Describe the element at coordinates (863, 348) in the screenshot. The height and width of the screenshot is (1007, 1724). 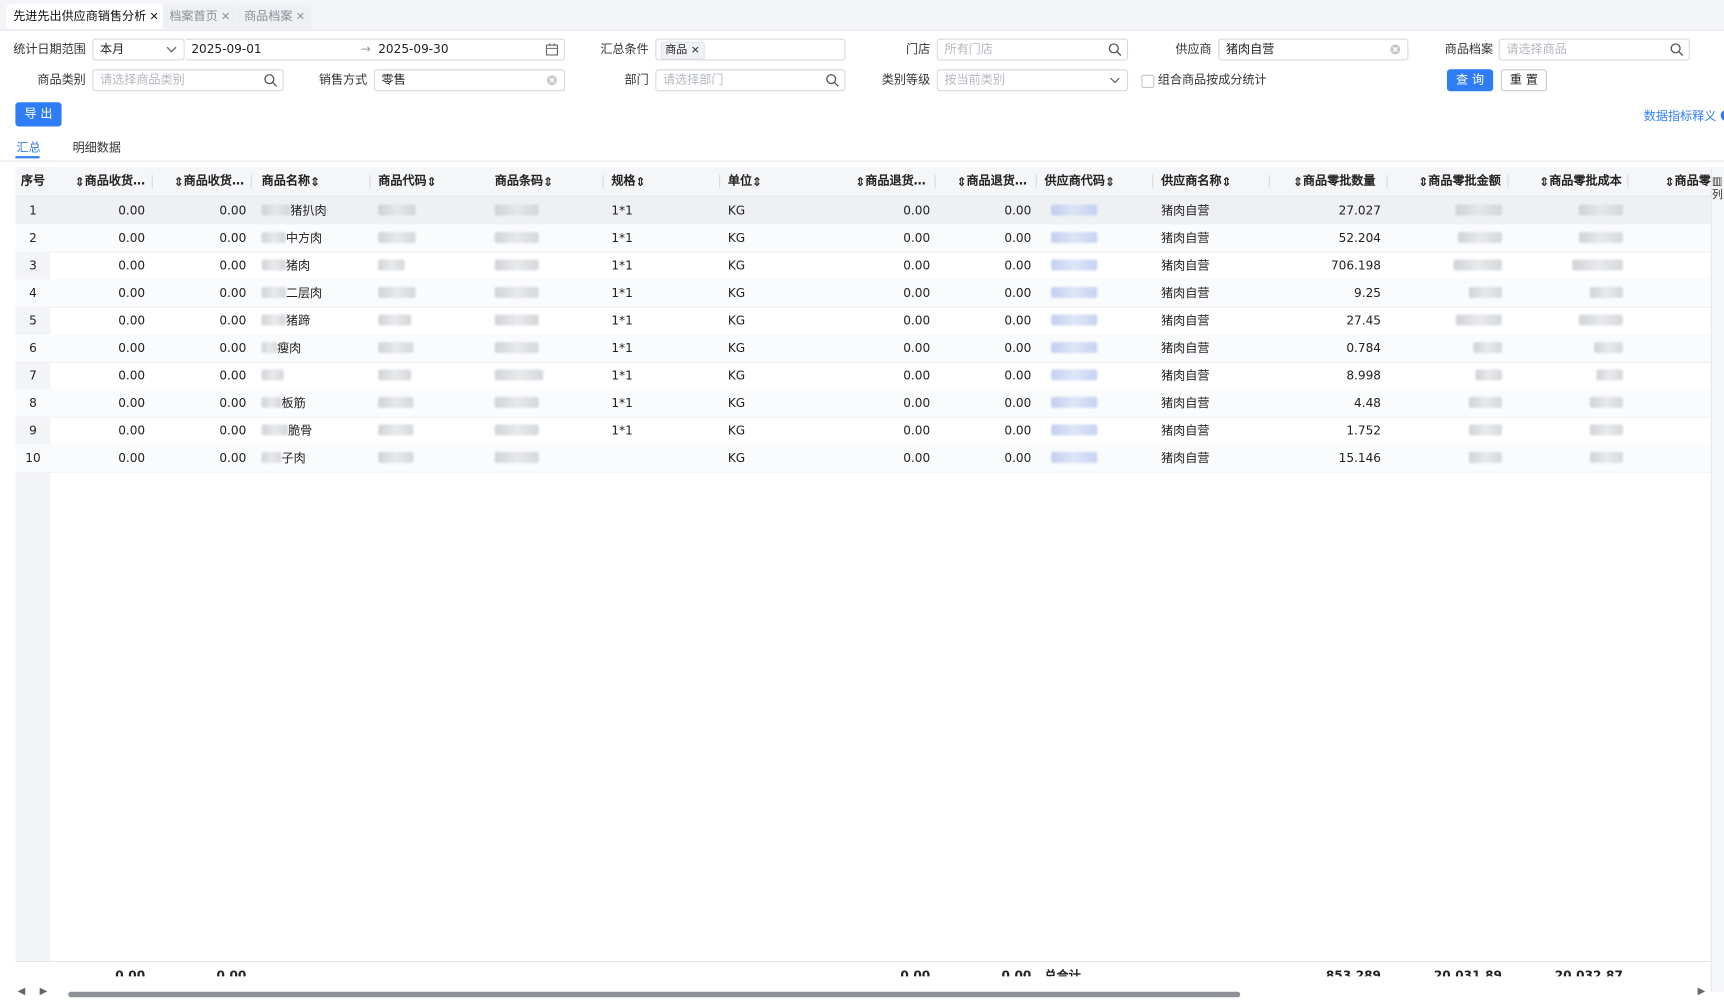
I see `table-row: 6 0.00 0.00 瘦肉 1*1 KG 0.00 0.00 猪肉自营 0.784` at that location.